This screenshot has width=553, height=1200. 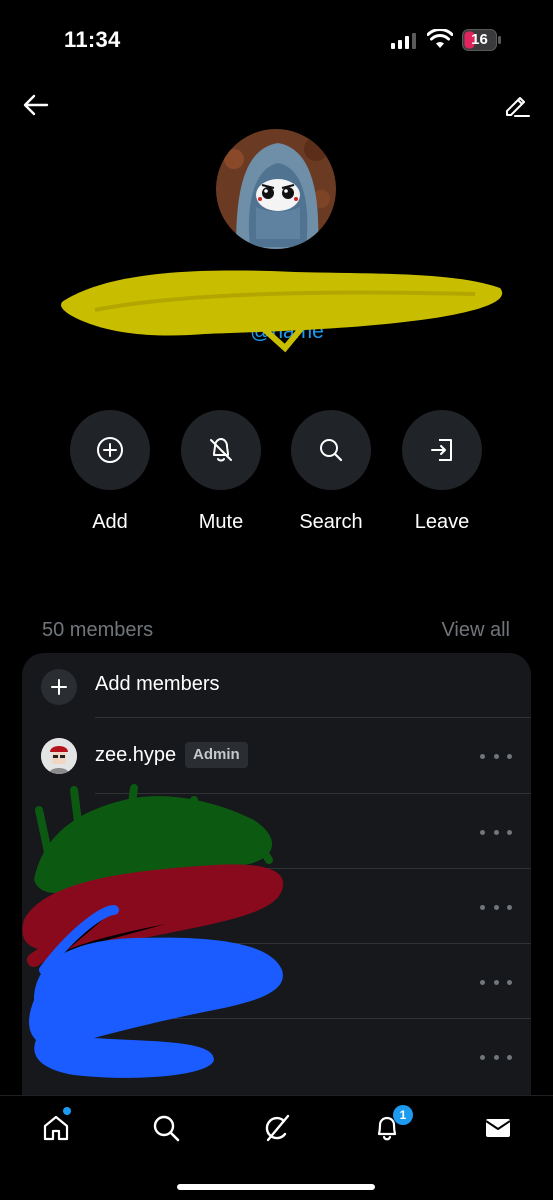 I want to click on wifi-icon, so click(x=440, y=38).